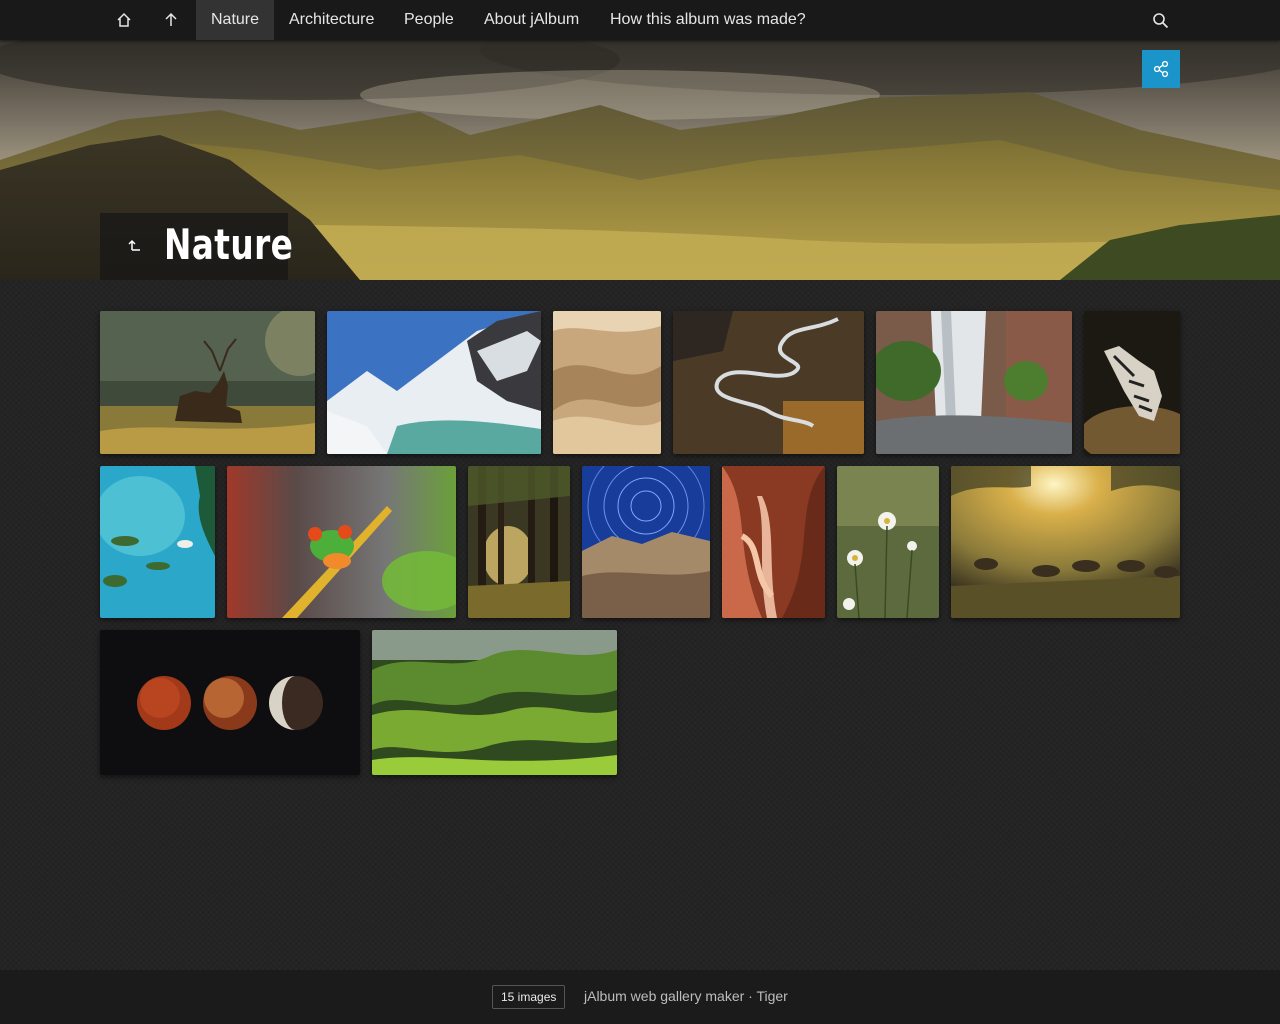 This screenshot has height=1024, width=1280. Describe the element at coordinates (1132, 382) in the screenshot. I see `zebra-thumbnail` at that location.